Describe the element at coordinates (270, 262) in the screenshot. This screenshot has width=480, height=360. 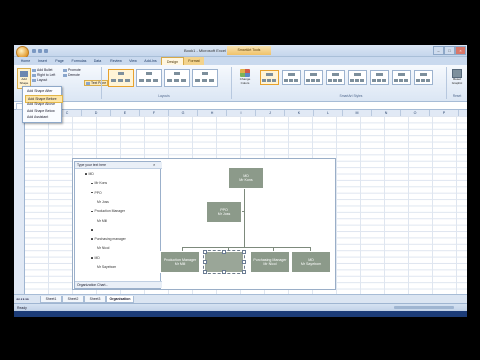
I see `child-box-3: Purchasing Manager Mr Nicol` at that location.